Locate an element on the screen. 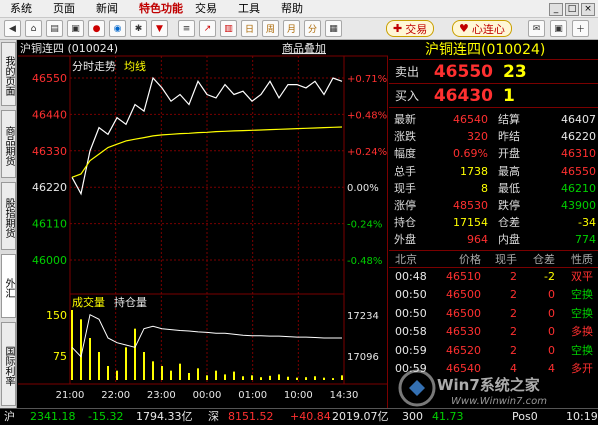 Image resolution: width=598 pixels, height=425 pixels. tab-intl-rates: 国际利率 is located at coordinates (8, 364).